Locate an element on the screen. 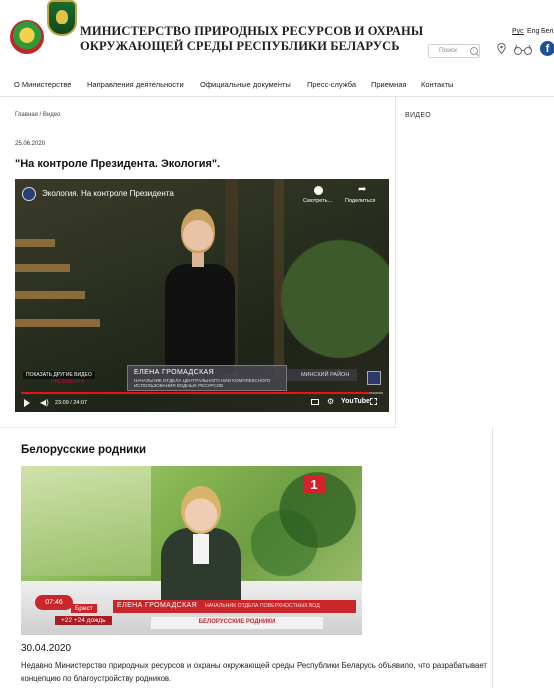 This screenshot has height=688, width=554. settings-gear-icon: ⚙ is located at coordinates (330, 401).